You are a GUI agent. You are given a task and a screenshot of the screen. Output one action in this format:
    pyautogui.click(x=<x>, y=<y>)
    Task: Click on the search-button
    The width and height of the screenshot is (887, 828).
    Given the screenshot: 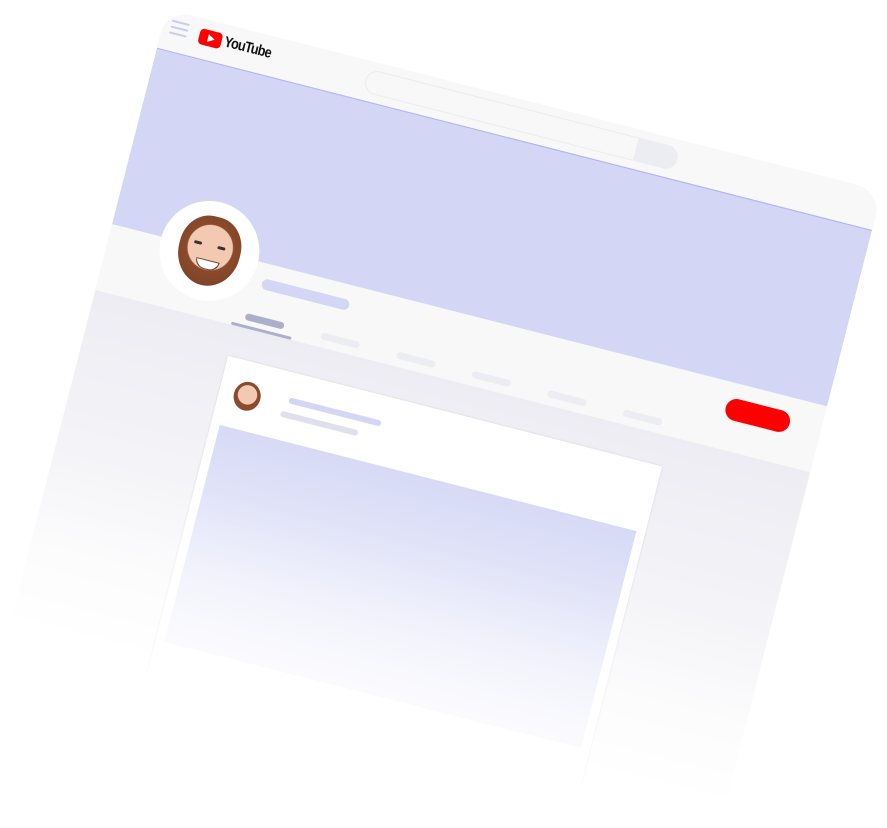 What is the action you would take?
    pyautogui.click(x=657, y=154)
    